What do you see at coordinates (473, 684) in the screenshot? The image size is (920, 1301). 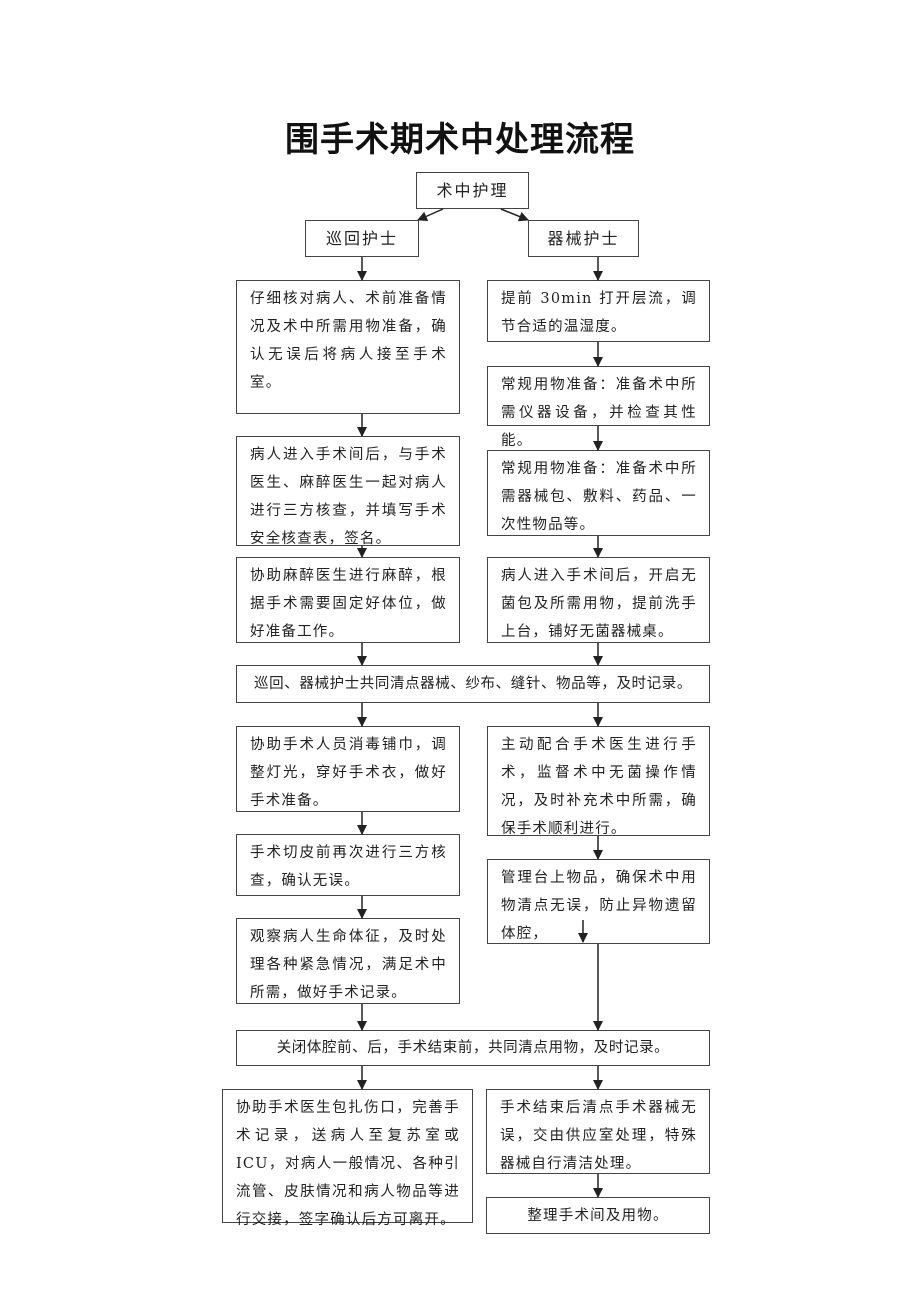 I see `joint-count-step: 巡回、器械护士共同清点器械、纱布、缝针、物品等，及时记录。` at bounding box center [473, 684].